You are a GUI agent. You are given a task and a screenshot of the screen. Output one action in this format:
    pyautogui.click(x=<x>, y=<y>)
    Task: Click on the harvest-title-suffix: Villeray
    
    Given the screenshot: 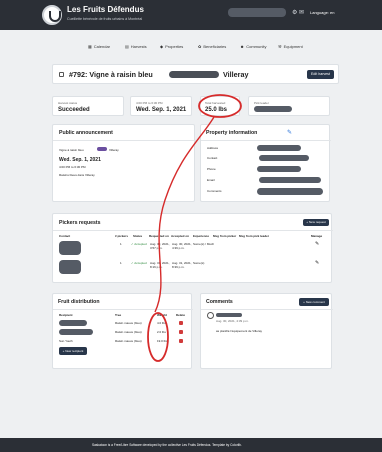 What is the action you would take?
    pyautogui.click(x=236, y=74)
    